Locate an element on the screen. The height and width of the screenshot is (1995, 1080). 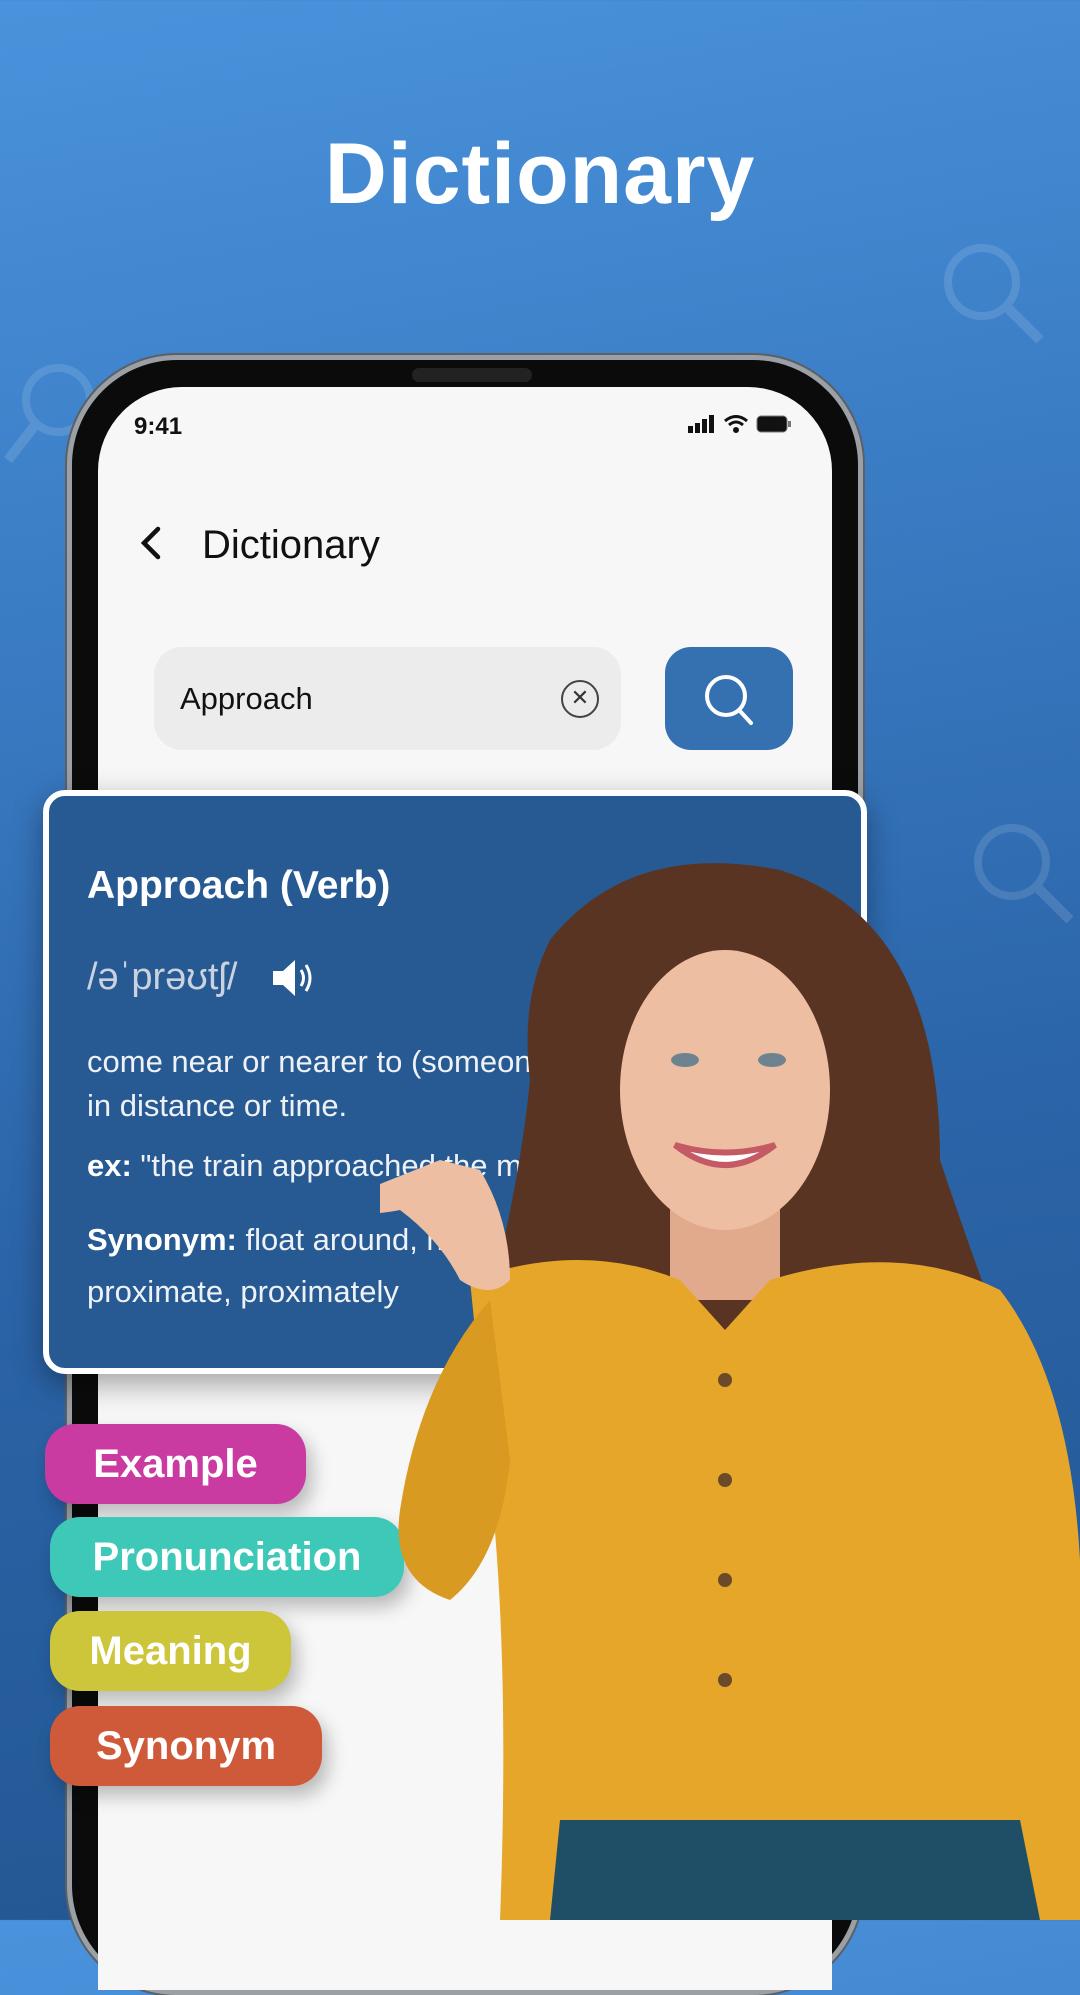
search-input: Approach ✕ is located at coordinates (387, 698).